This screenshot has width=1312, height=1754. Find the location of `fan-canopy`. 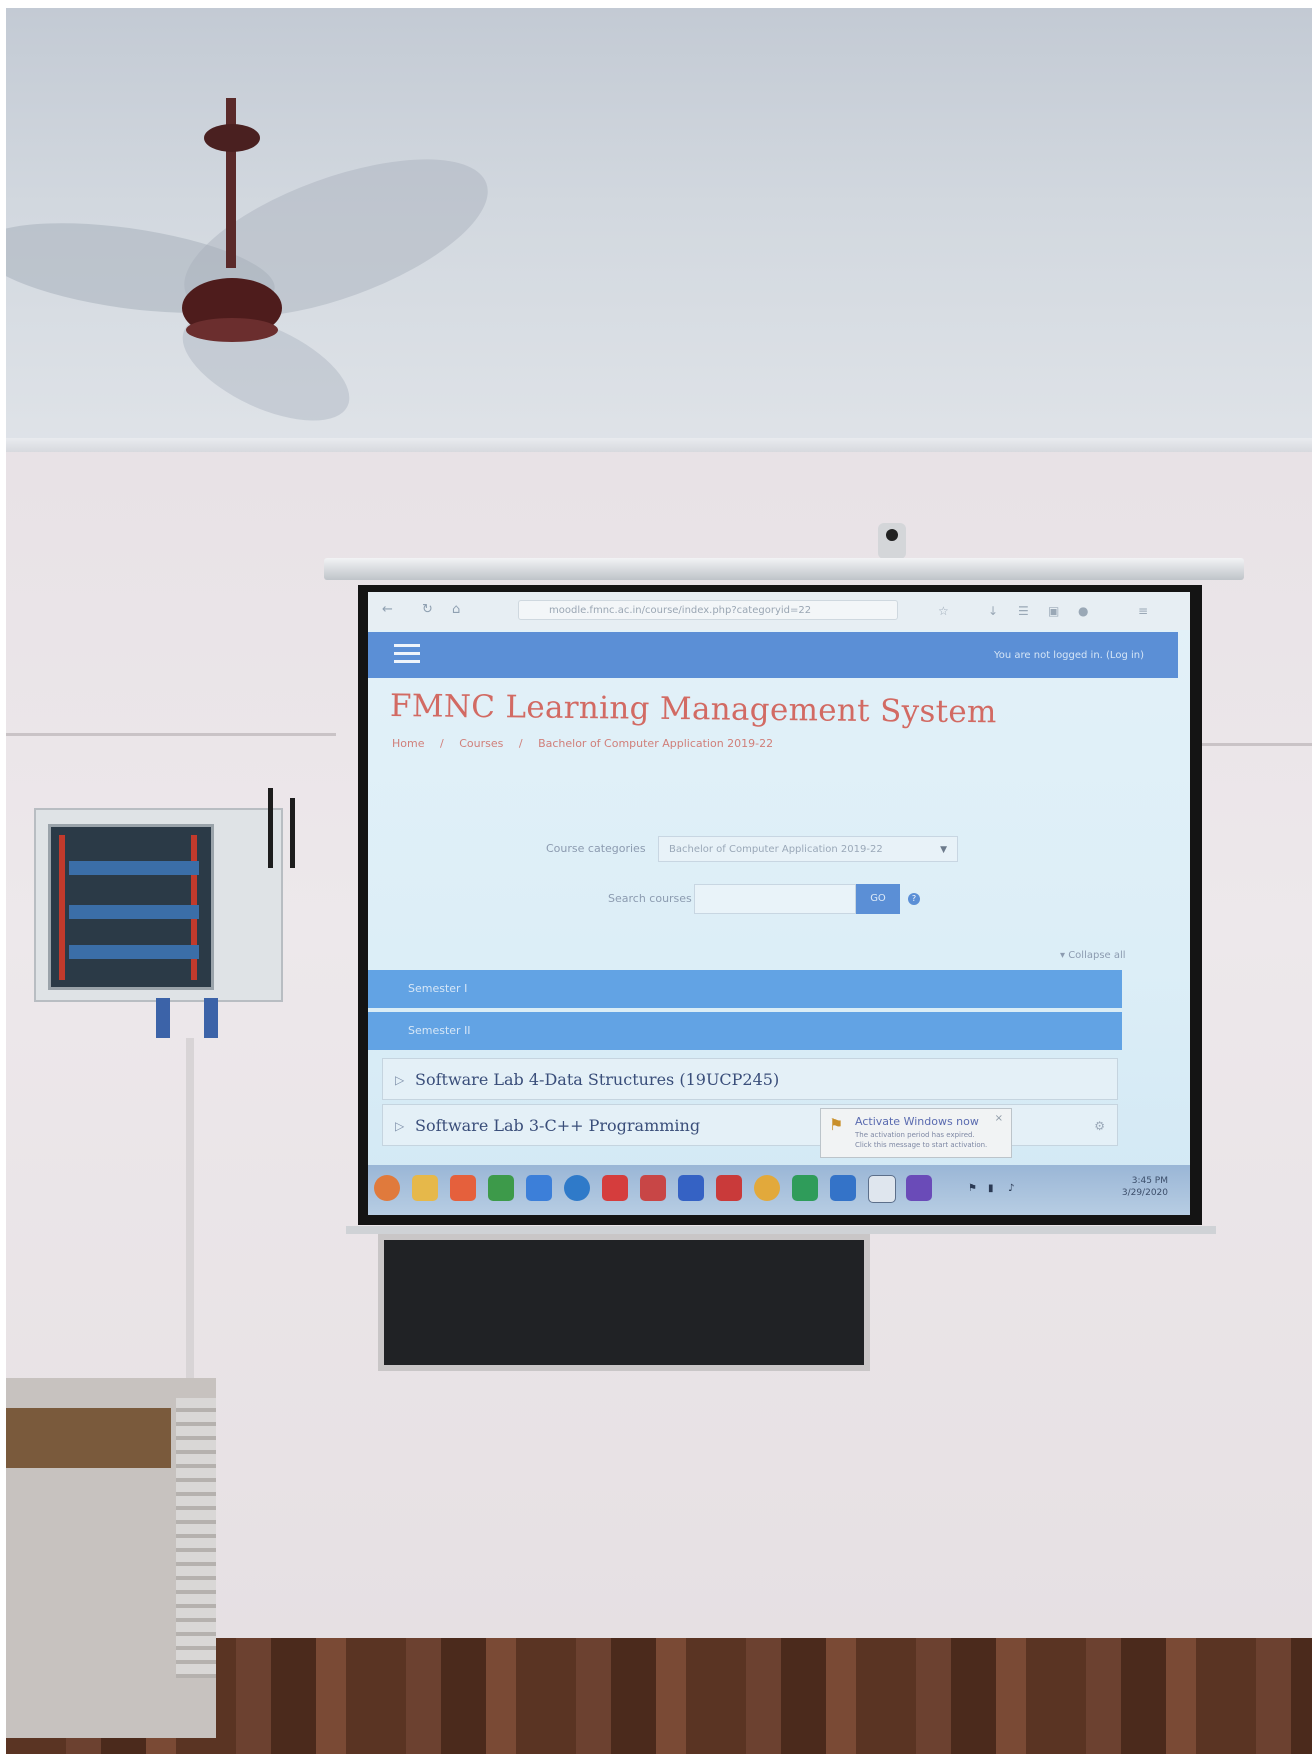

fan-canopy is located at coordinates (232, 138).